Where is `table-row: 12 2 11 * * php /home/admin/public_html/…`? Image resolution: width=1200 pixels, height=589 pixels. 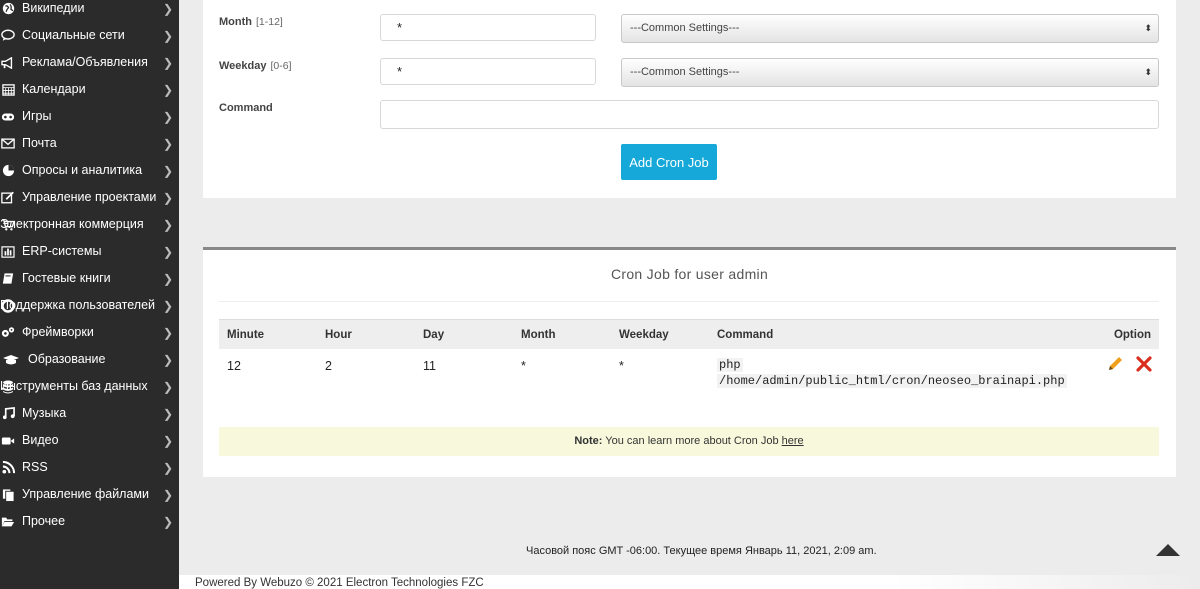
table-row: 12 2 11 * * php /home/admin/public_html/… is located at coordinates (689, 373).